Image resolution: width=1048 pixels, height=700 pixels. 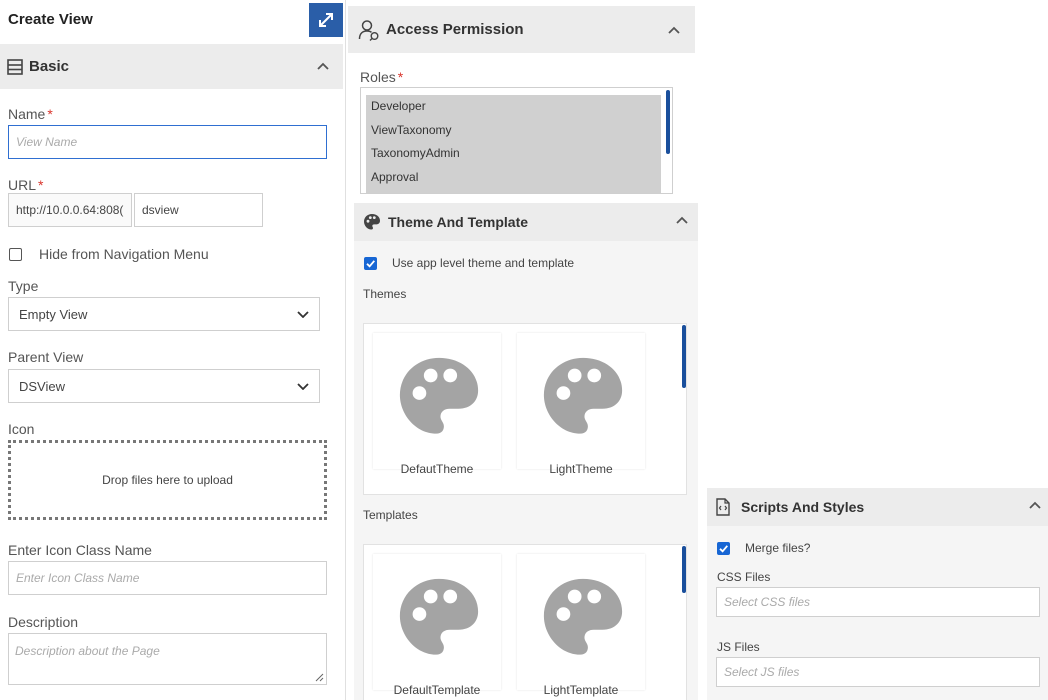 What do you see at coordinates (513, 131) in the screenshot?
I see `role-option: ViewTaxonomy` at bounding box center [513, 131].